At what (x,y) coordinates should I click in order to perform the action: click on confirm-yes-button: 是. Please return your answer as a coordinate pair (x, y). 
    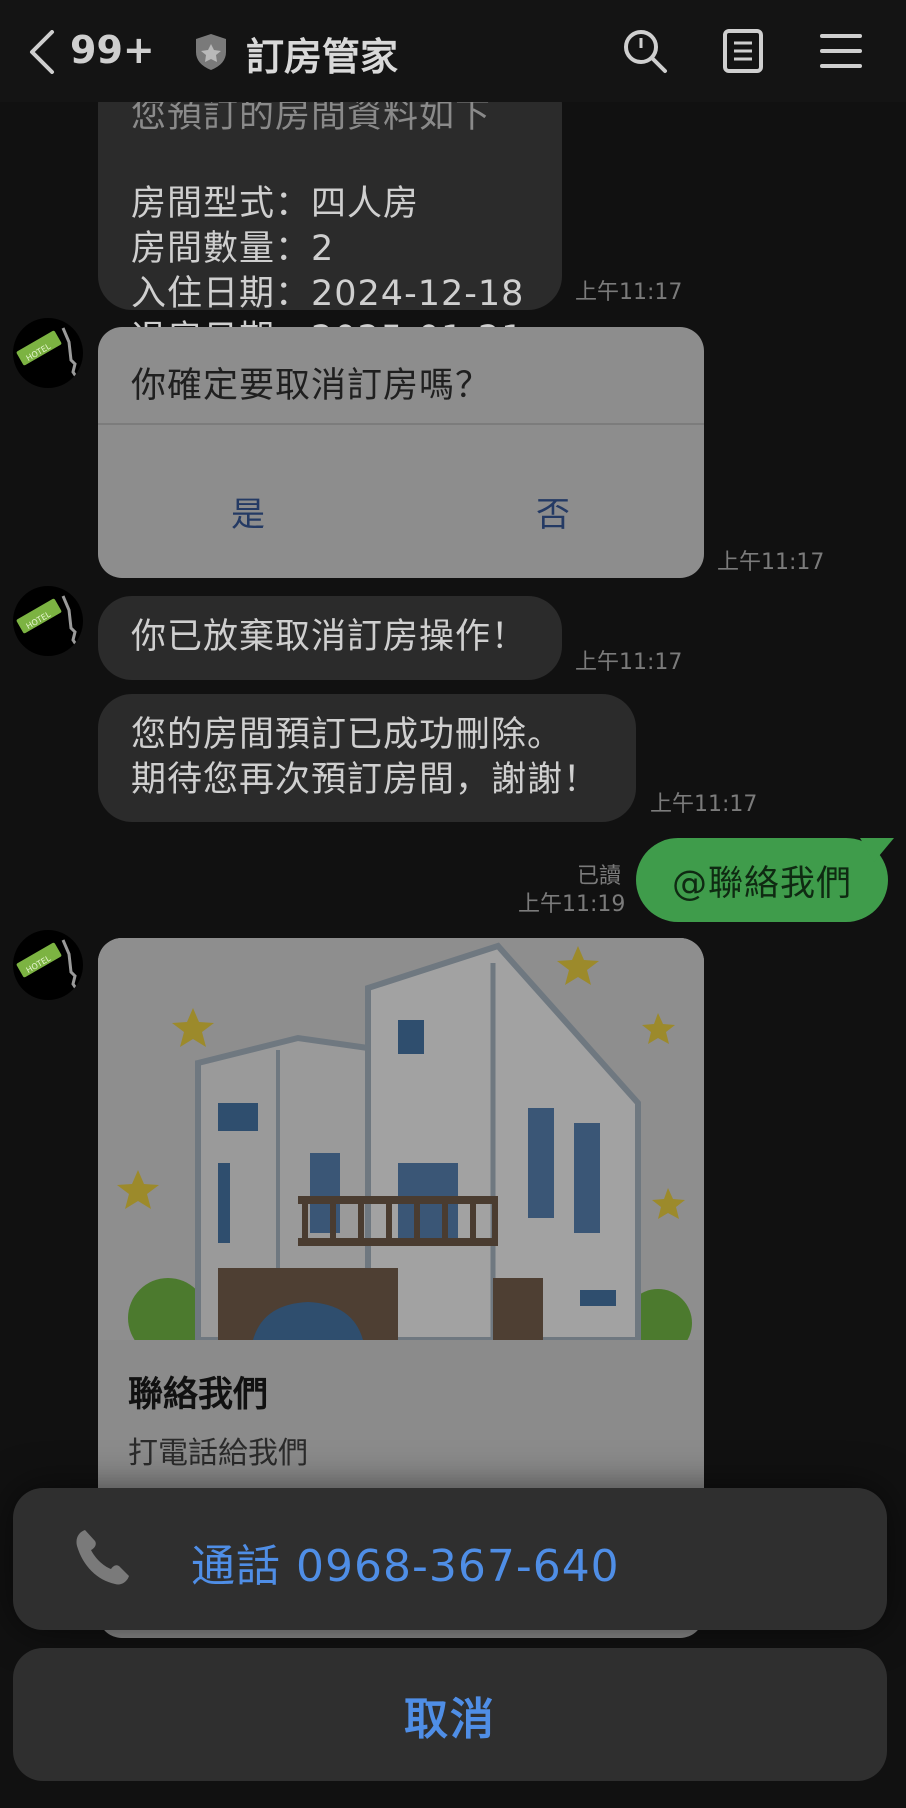
    Looking at the image, I should click on (248, 511).